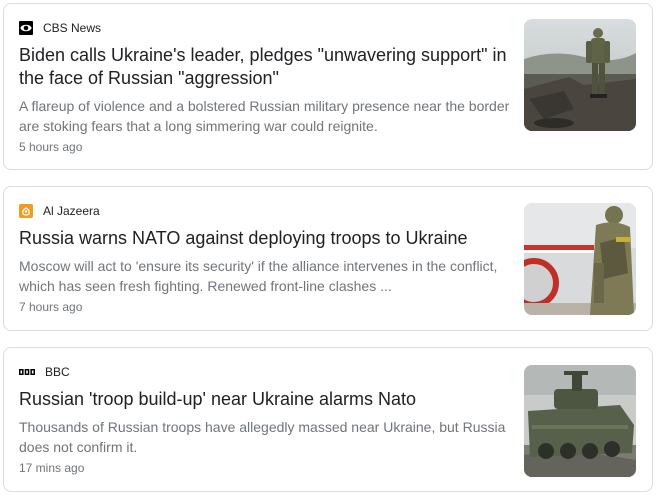 This screenshot has width=658, height=495. Describe the element at coordinates (52, 468) in the screenshot. I see `news-timestamp: 17 mins ago` at that location.